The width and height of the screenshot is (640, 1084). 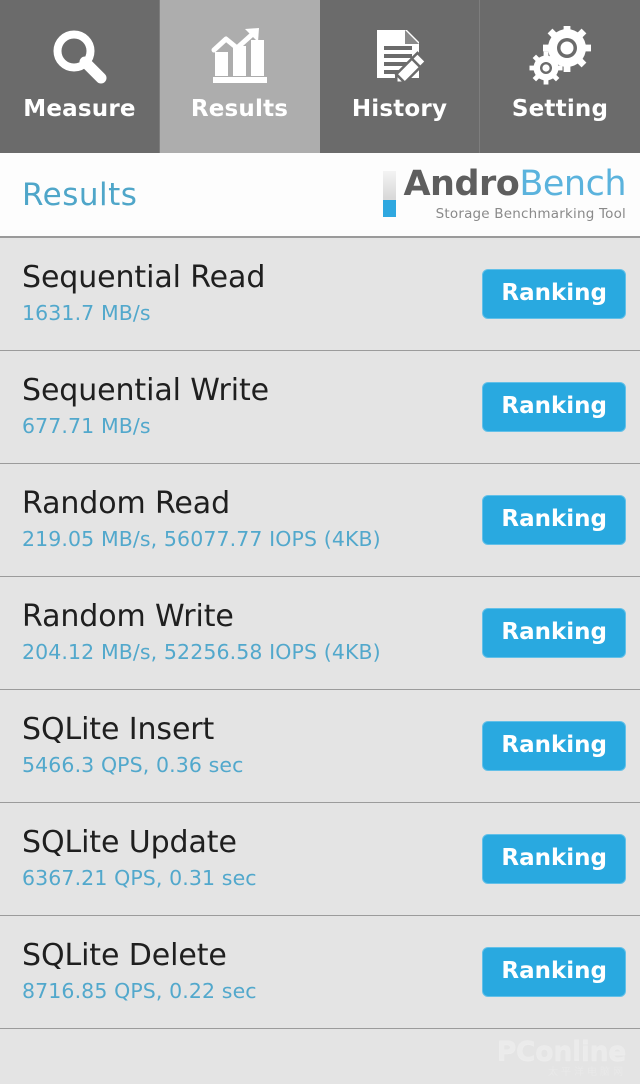 I want to click on result-title: Random Read, so click(x=126, y=504).